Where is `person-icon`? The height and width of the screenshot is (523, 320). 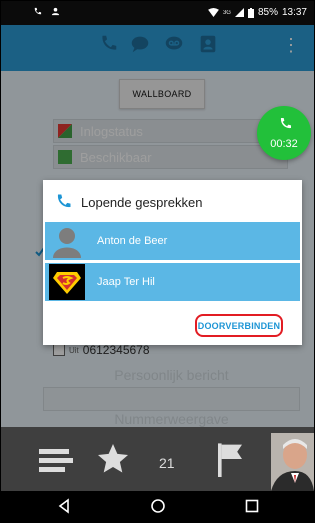
person-icon is located at coordinates (55, 11).